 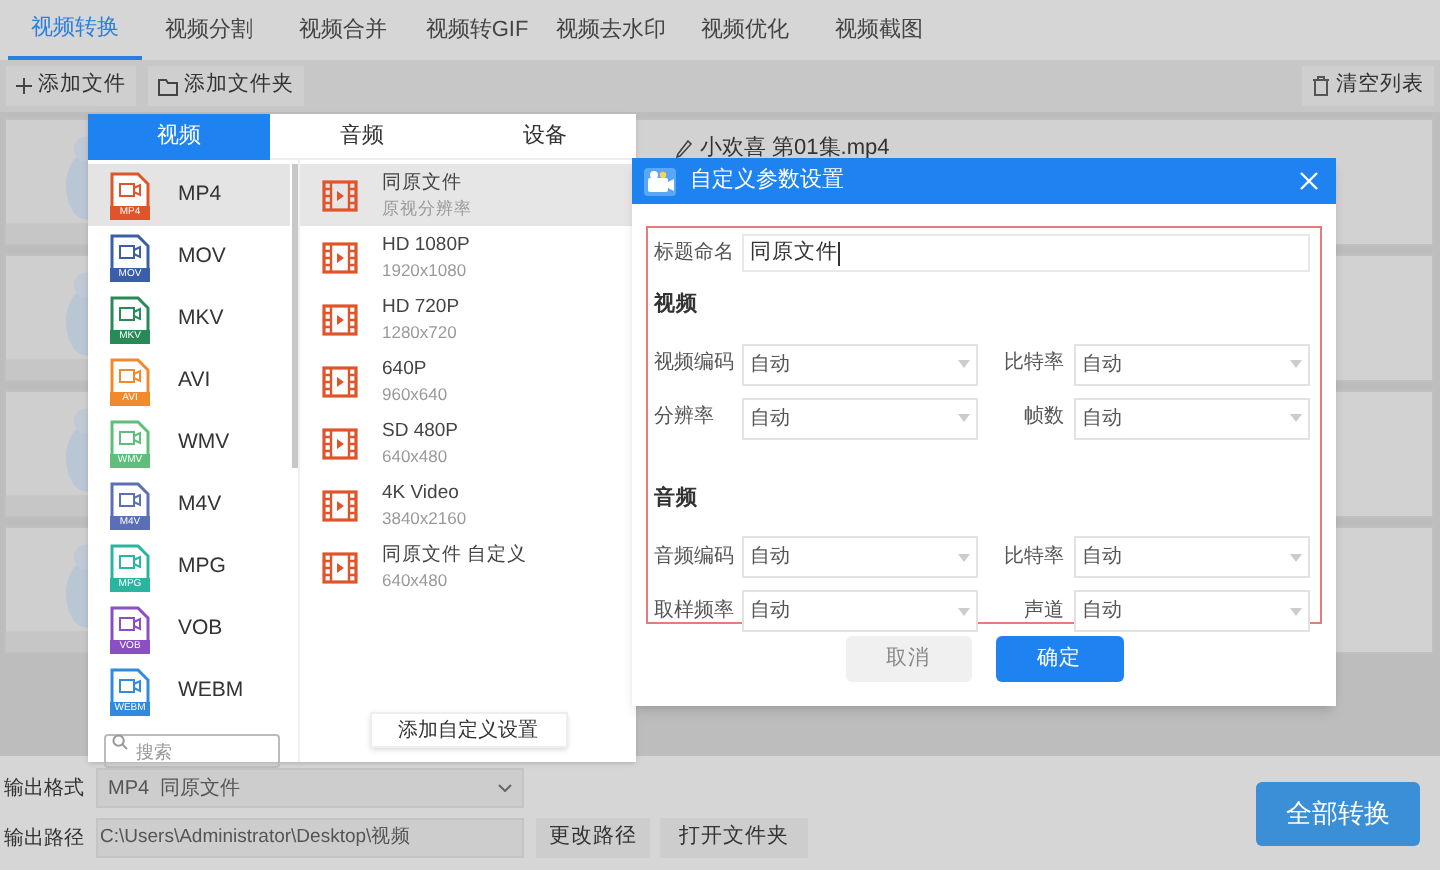 I want to click on preset-item: 同原文件 原视分辨率, so click(x=468, y=195).